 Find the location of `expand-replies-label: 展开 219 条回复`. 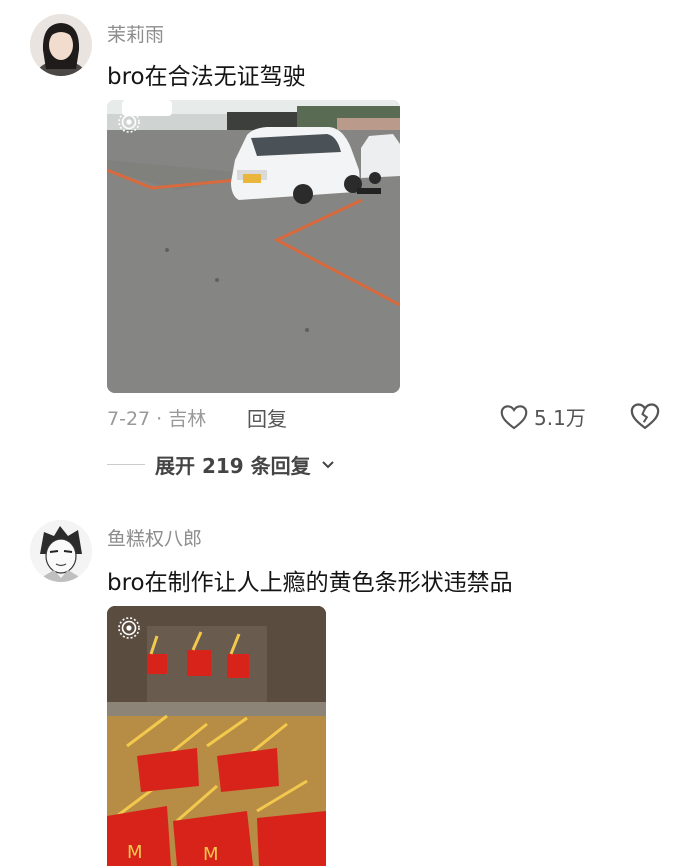

expand-replies-label: 展开 219 条回复 is located at coordinates (233, 466).